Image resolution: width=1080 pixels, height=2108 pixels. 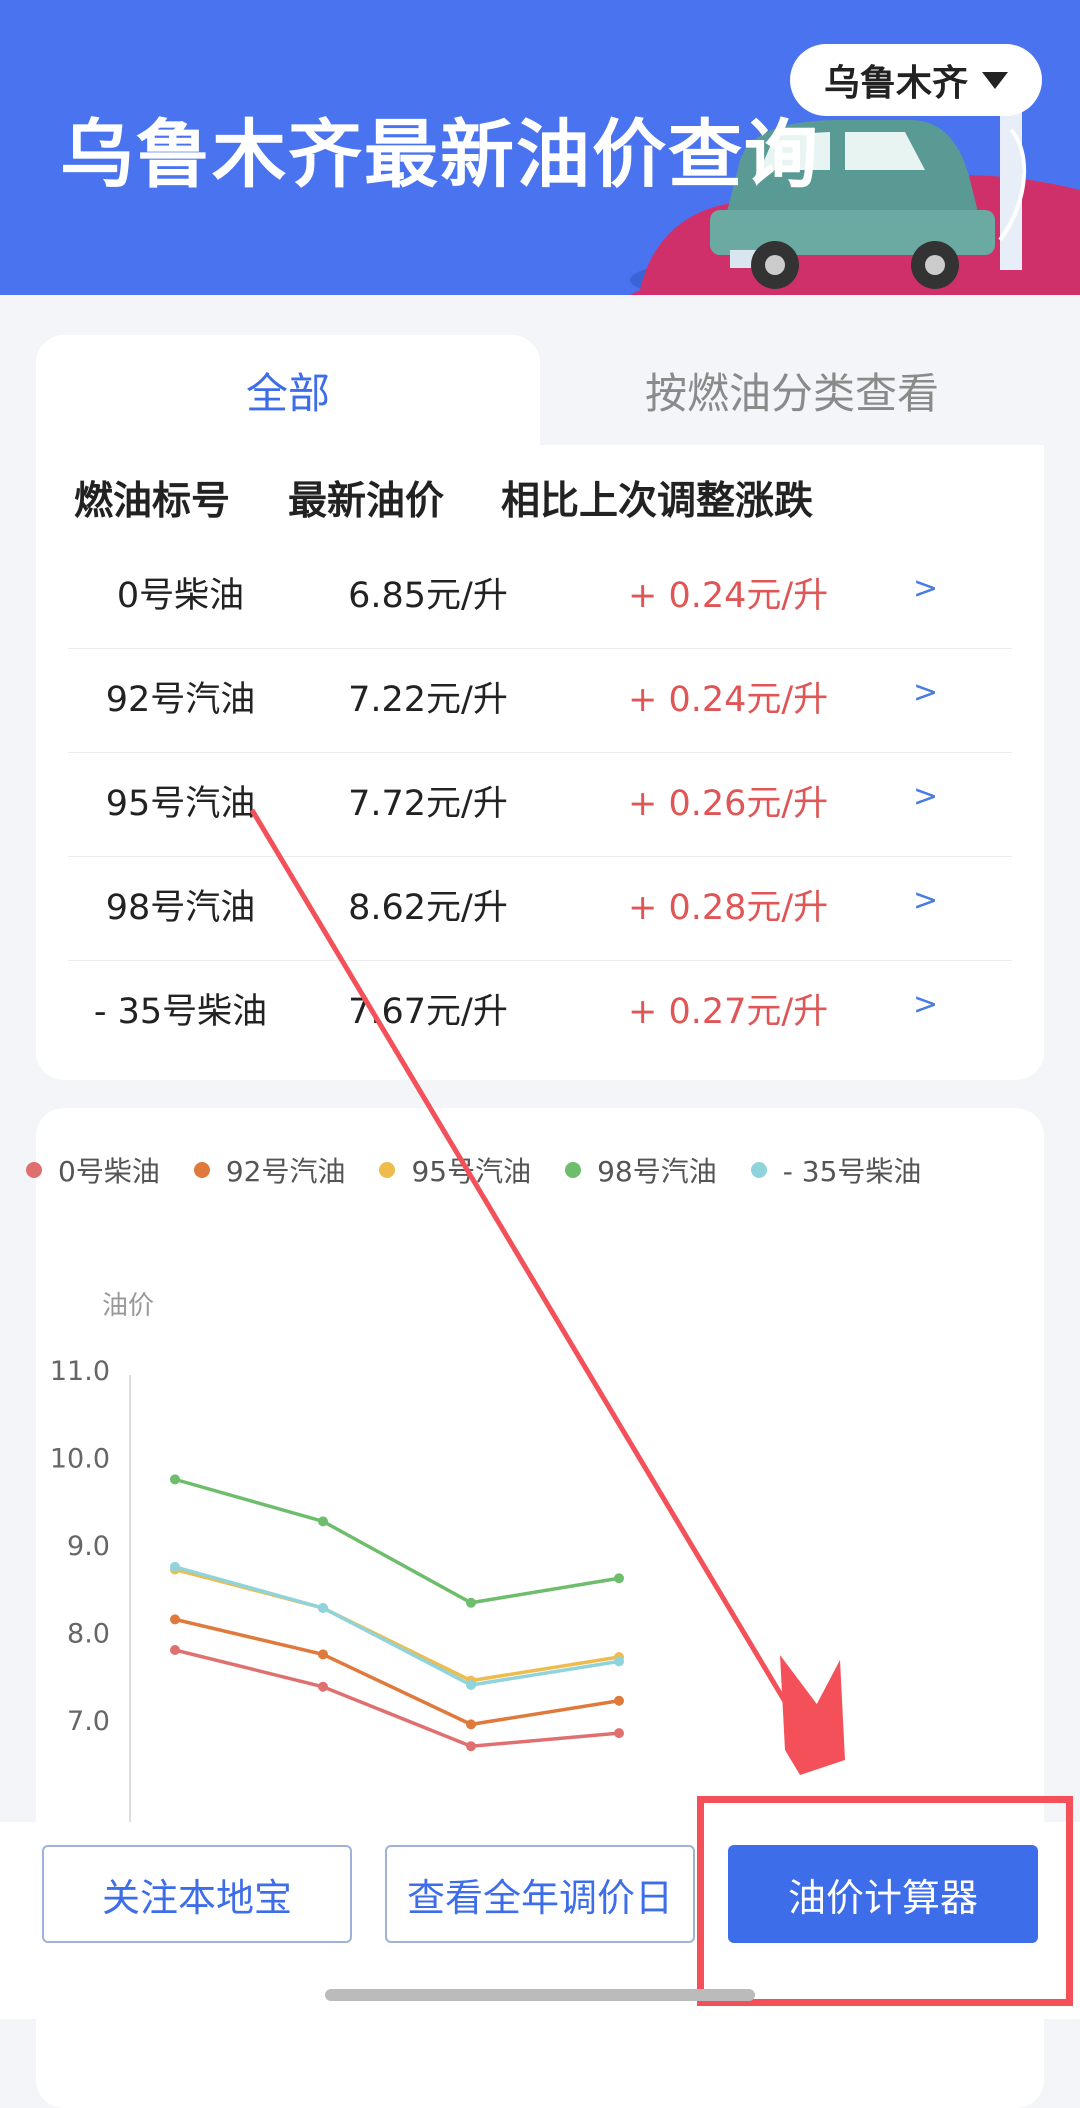 I want to click on col-fuel-grade: 燃油标号, so click(x=152, y=501).